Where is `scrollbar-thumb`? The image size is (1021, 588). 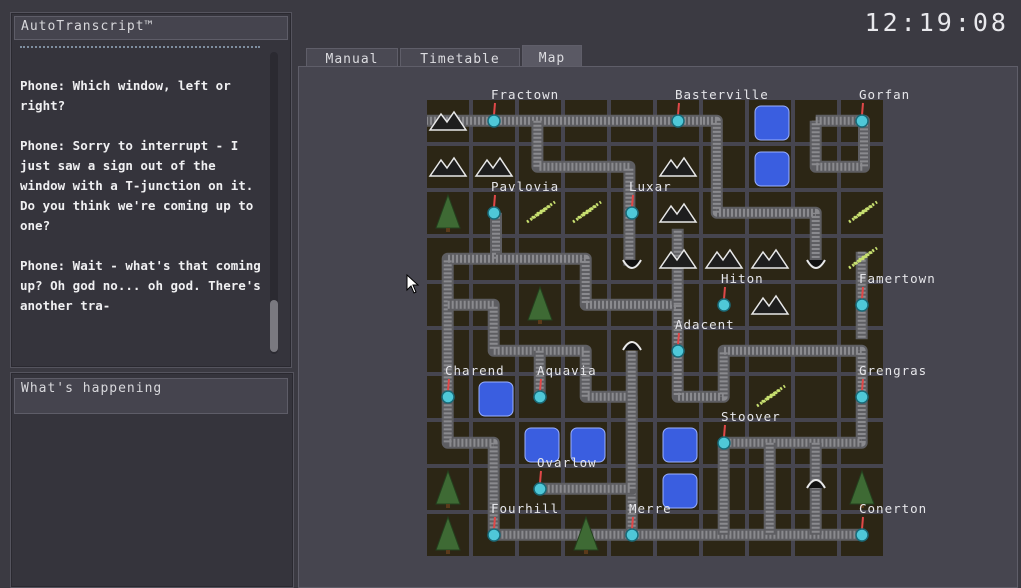
scrollbar-thumb is located at coordinates (274, 326).